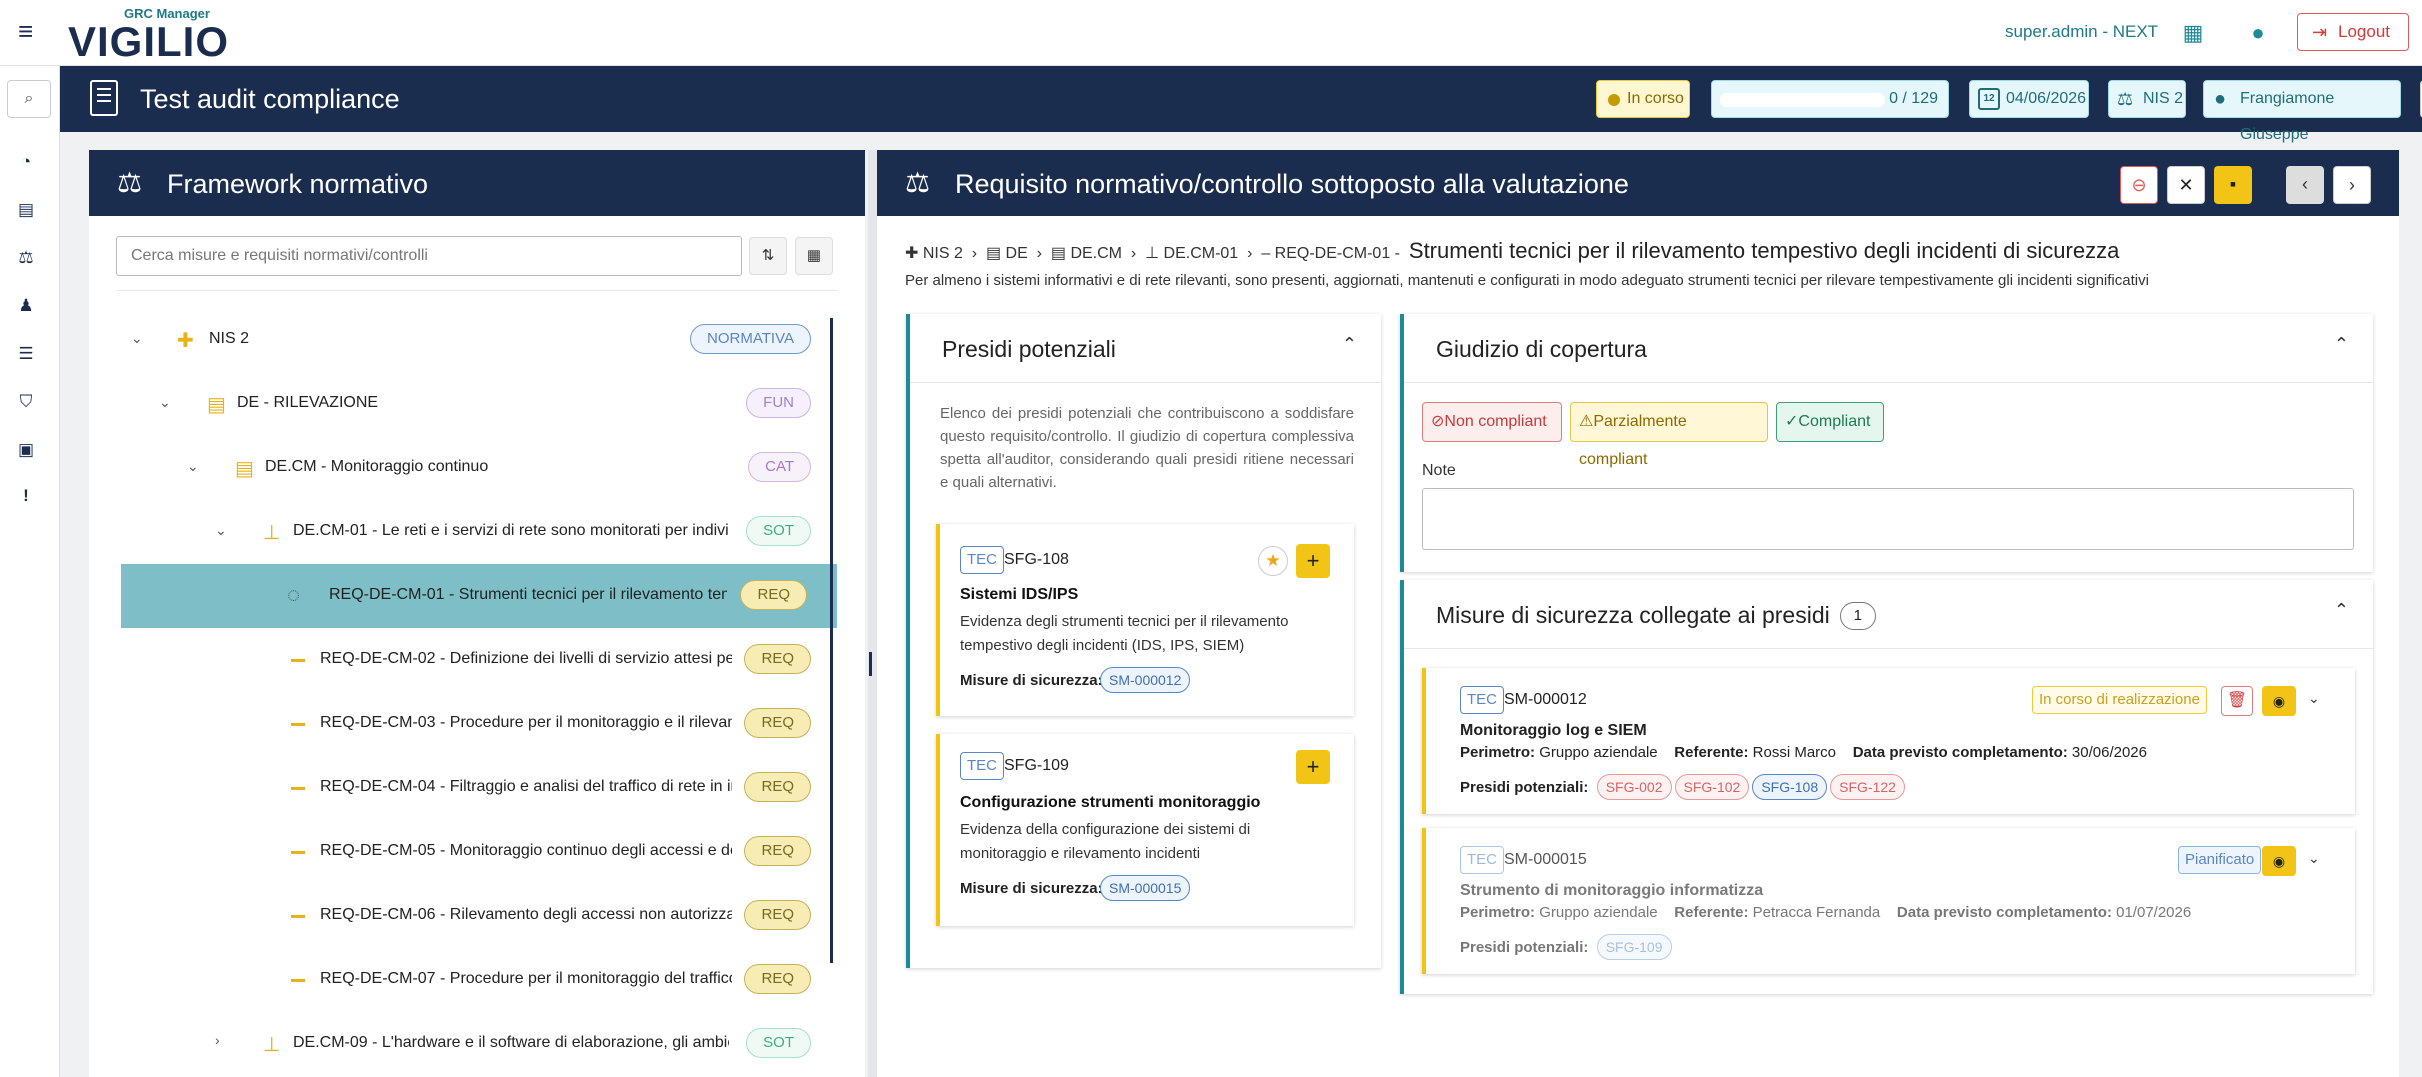 The height and width of the screenshot is (1077, 2422). Describe the element at coordinates (26, 354) in the screenshot. I see `checklist-icon: ☰` at that location.